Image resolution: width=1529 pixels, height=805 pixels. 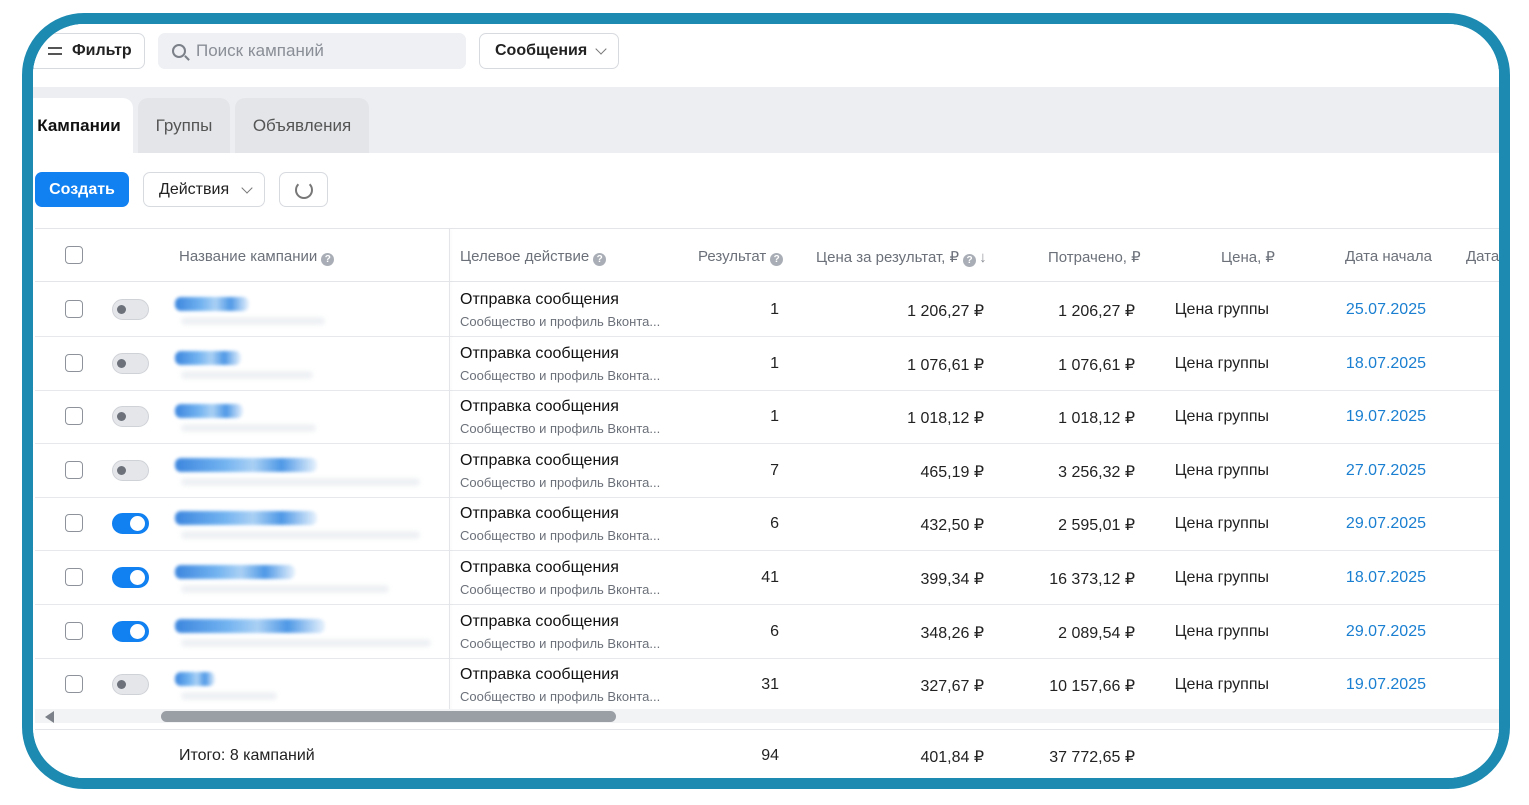 I want to click on header-price: Цена, ₽, so click(x=1248, y=257).